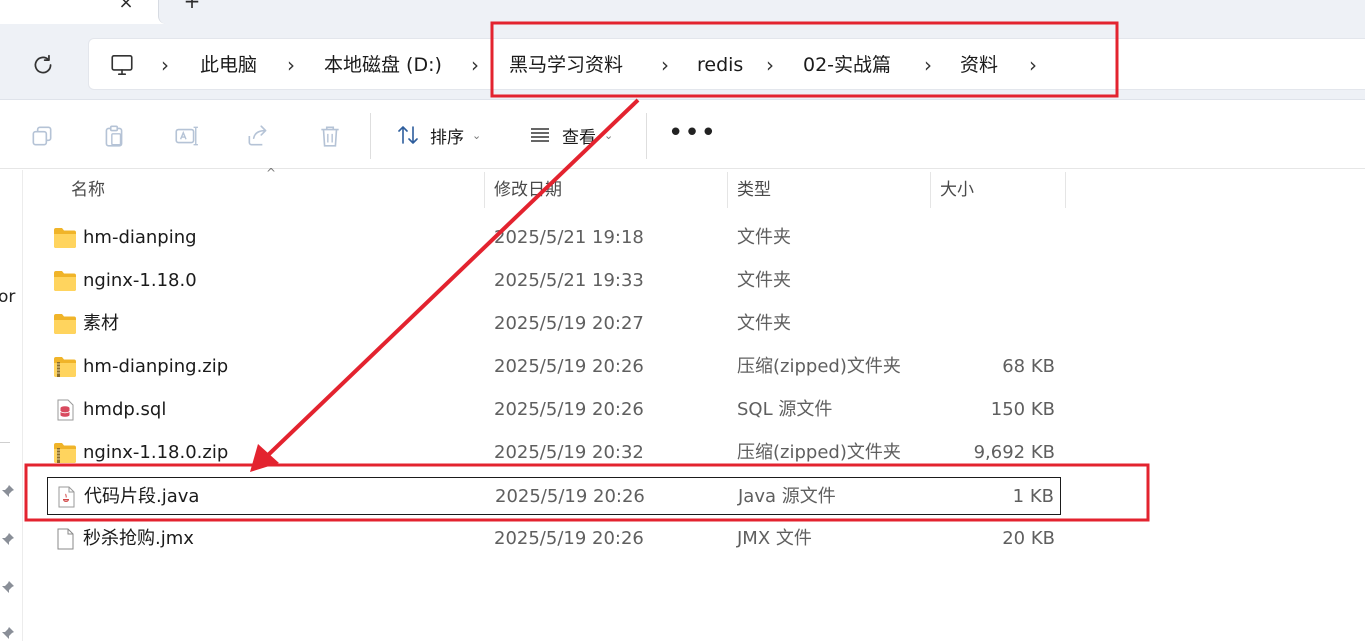 Image resolution: width=1365 pixels, height=641 pixels. What do you see at coordinates (1033, 496) in the screenshot?
I see `file-size: 1 KB` at bounding box center [1033, 496].